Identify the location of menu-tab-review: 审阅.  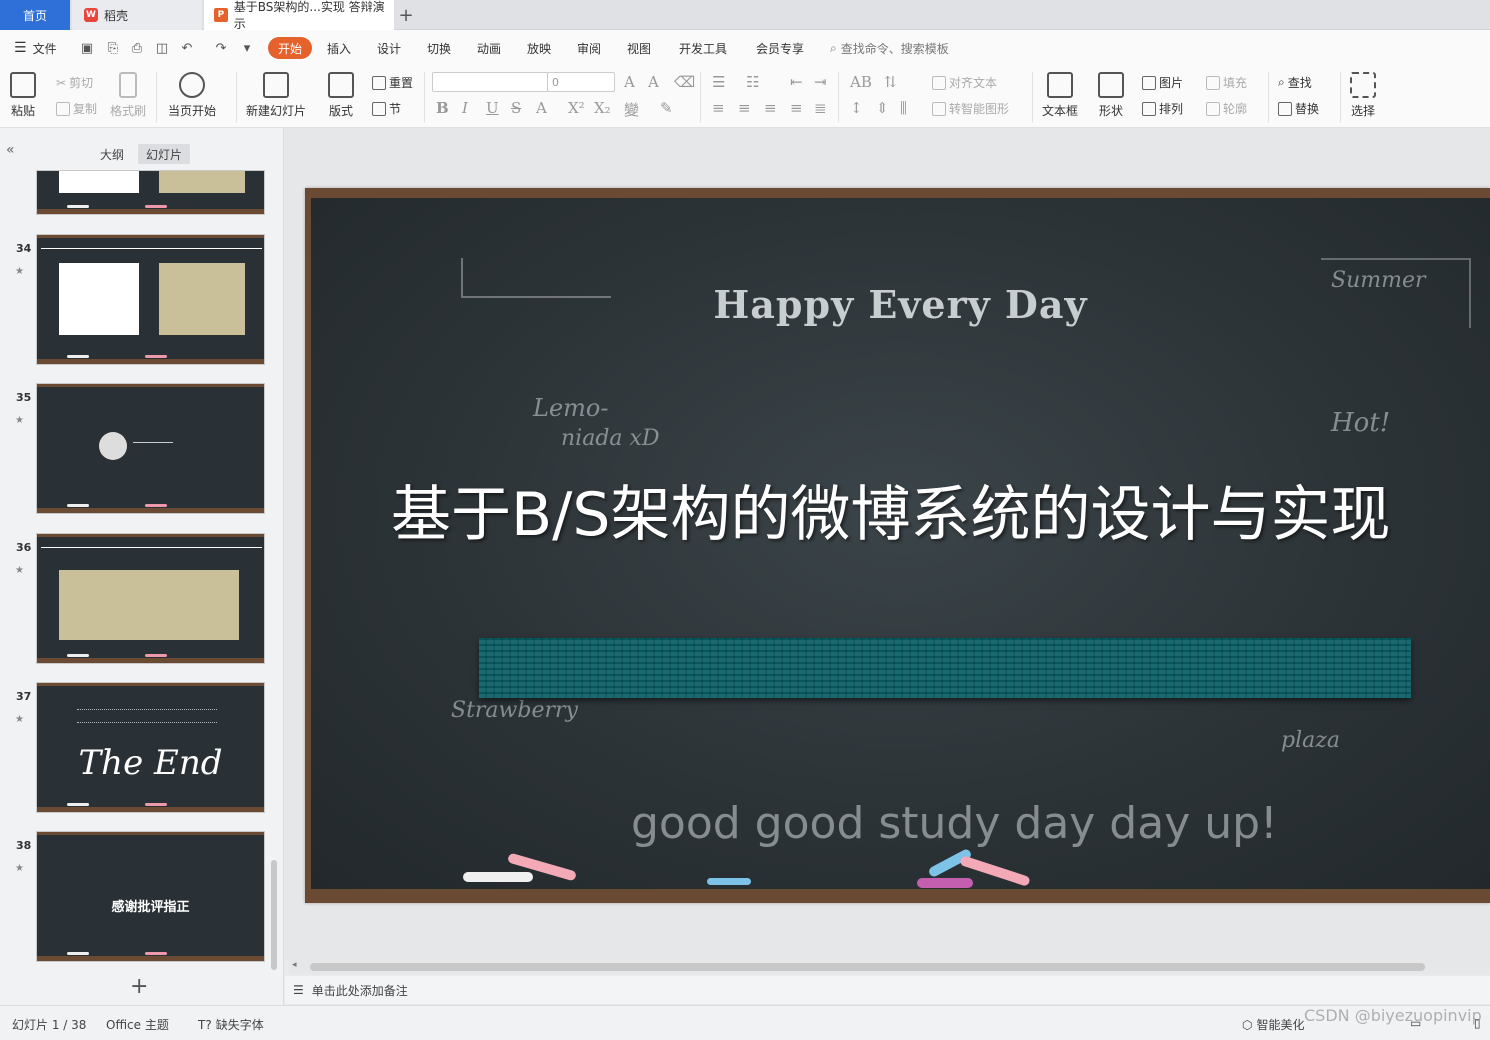
(589, 48).